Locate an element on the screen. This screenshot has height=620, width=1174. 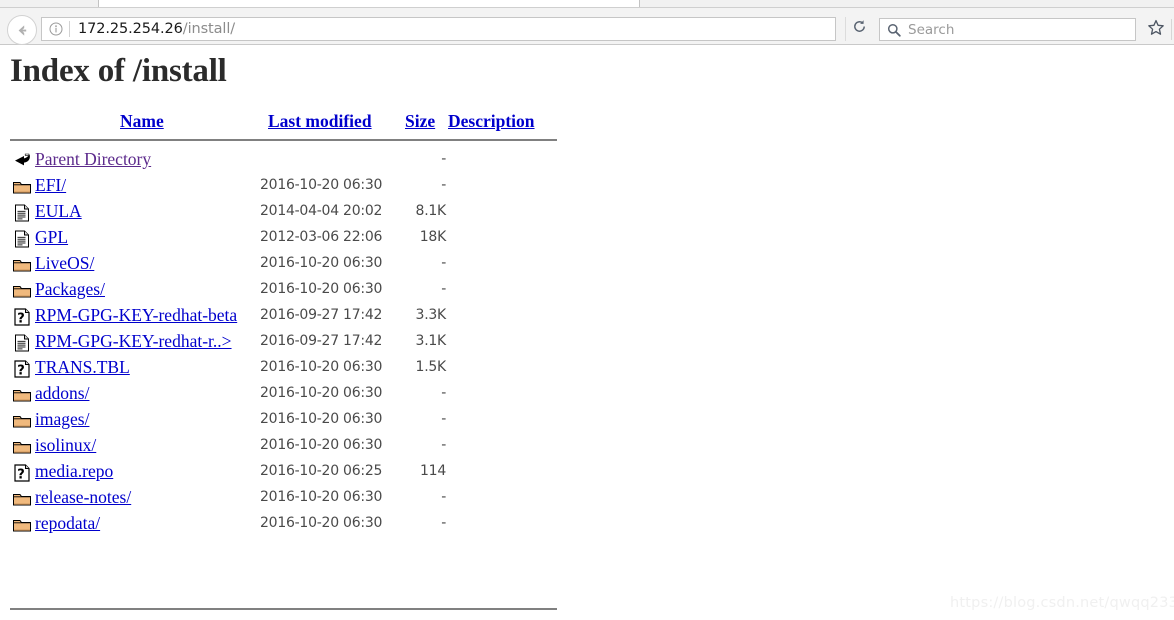
table-row: release-notes/2016-10-20 06:30 - is located at coordinates (290, 499).